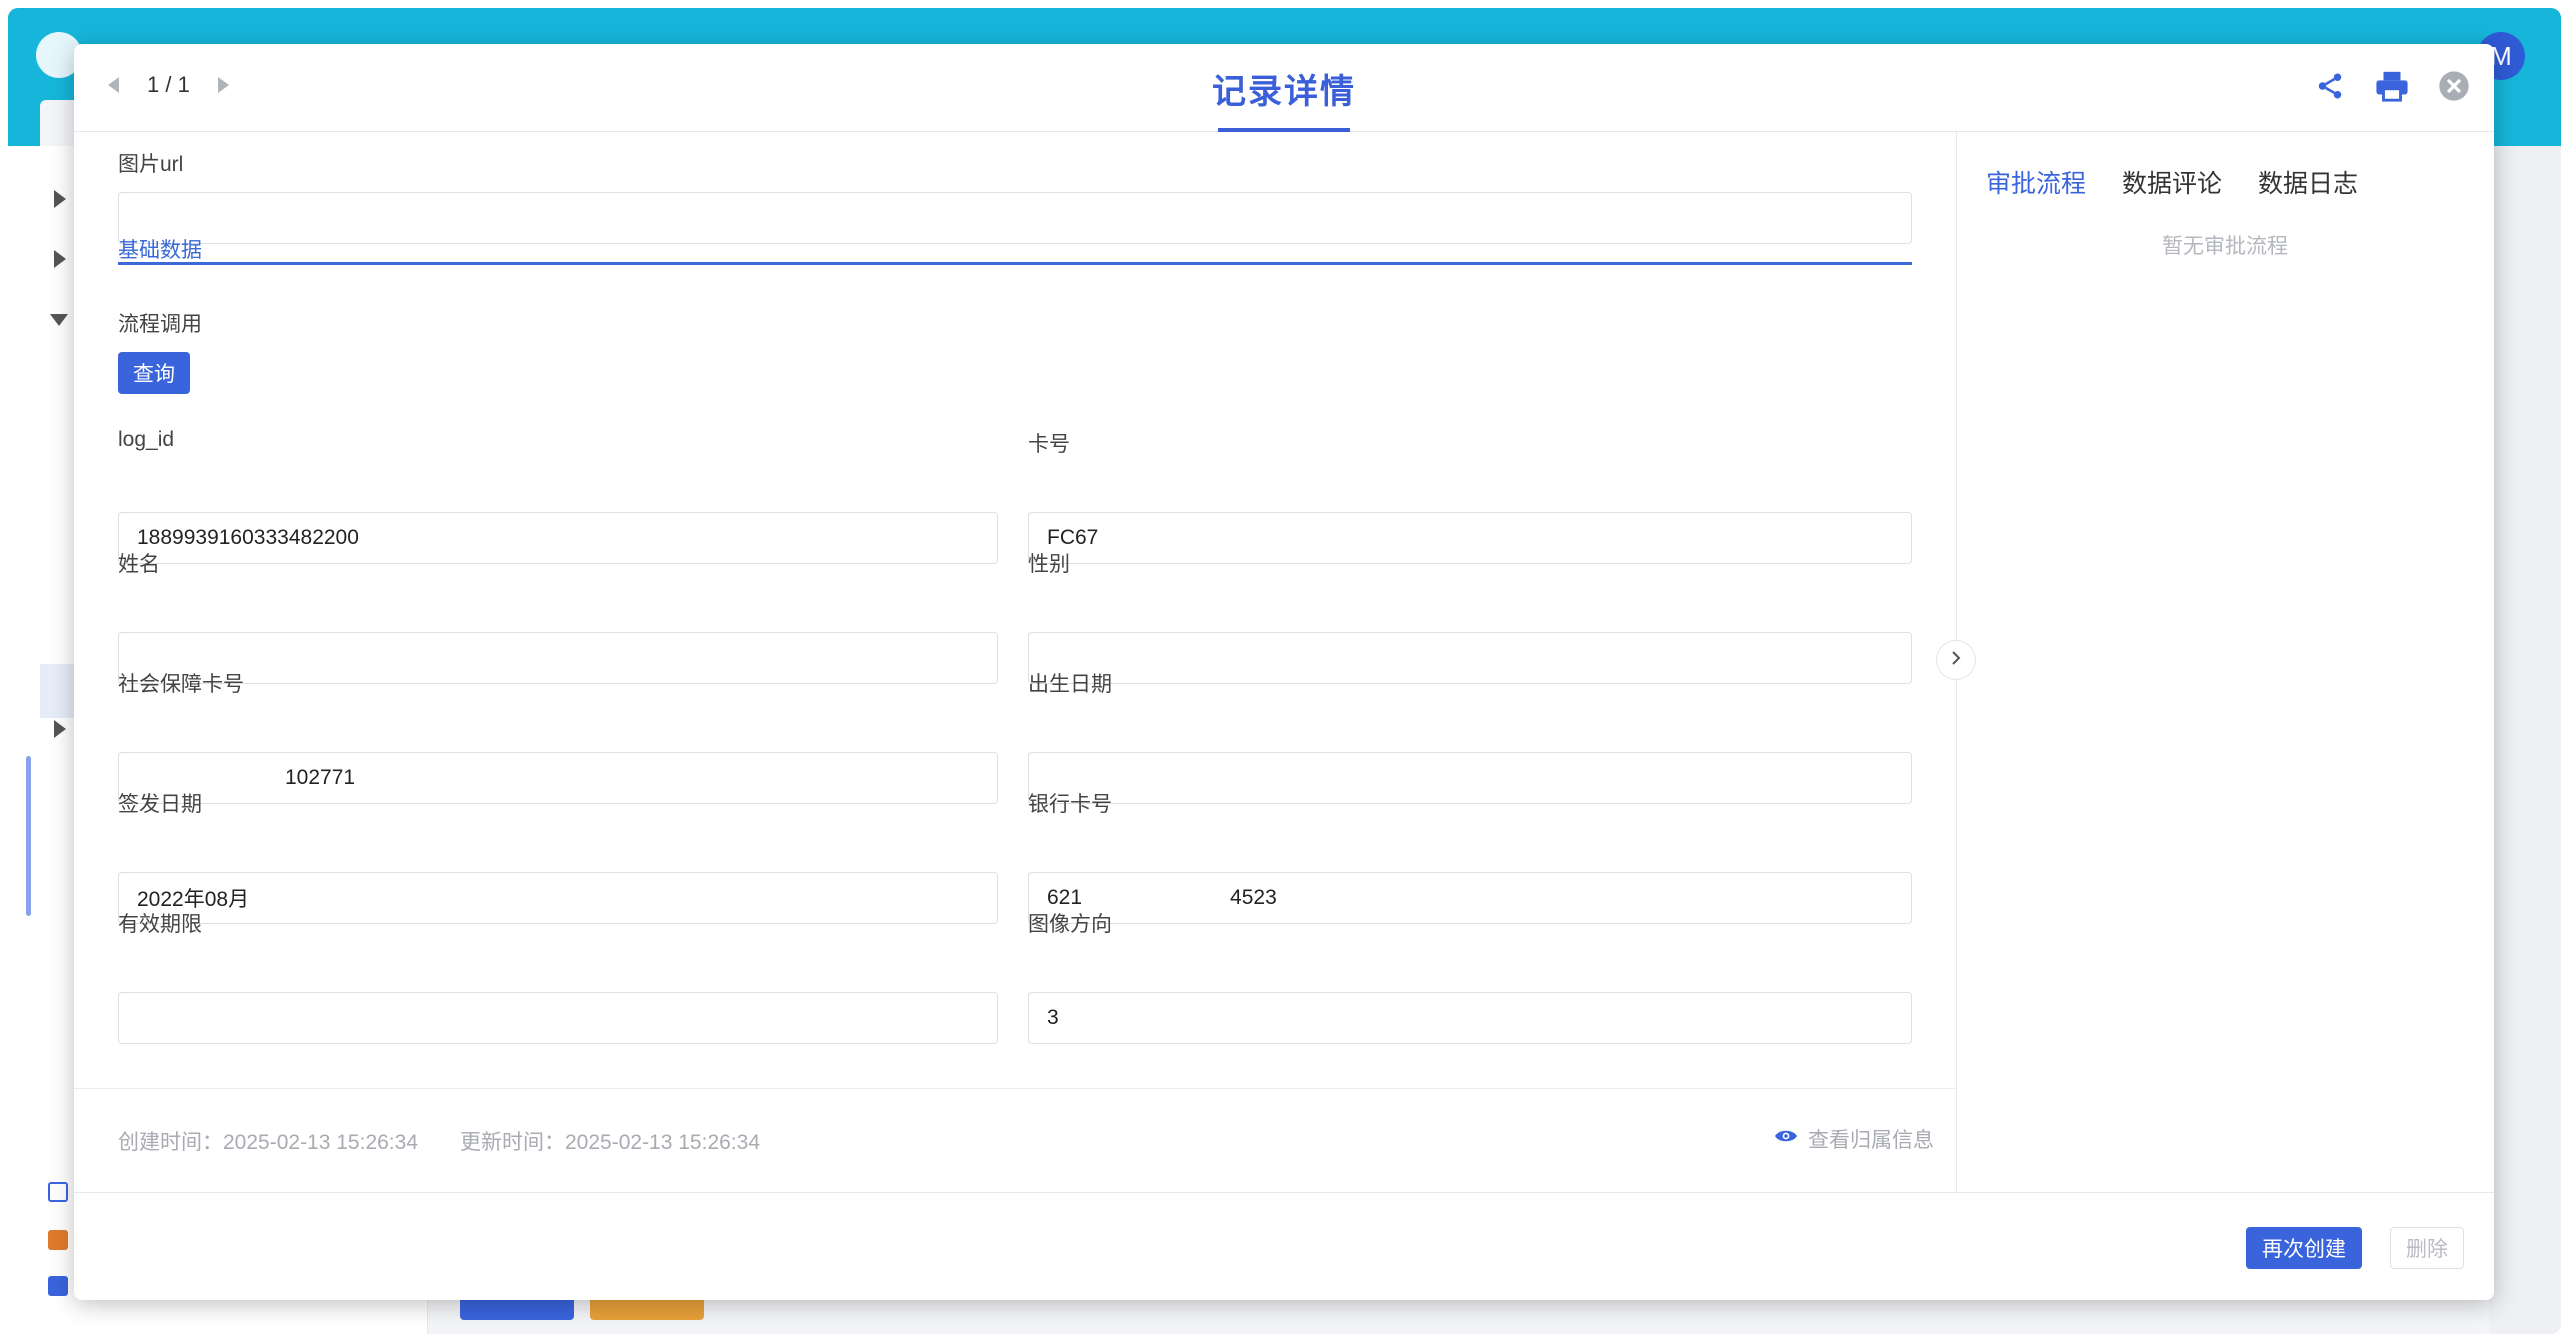  What do you see at coordinates (2525, 740) in the screenshot?
I see `app-main-edge` at bounding box center [2525, 740].